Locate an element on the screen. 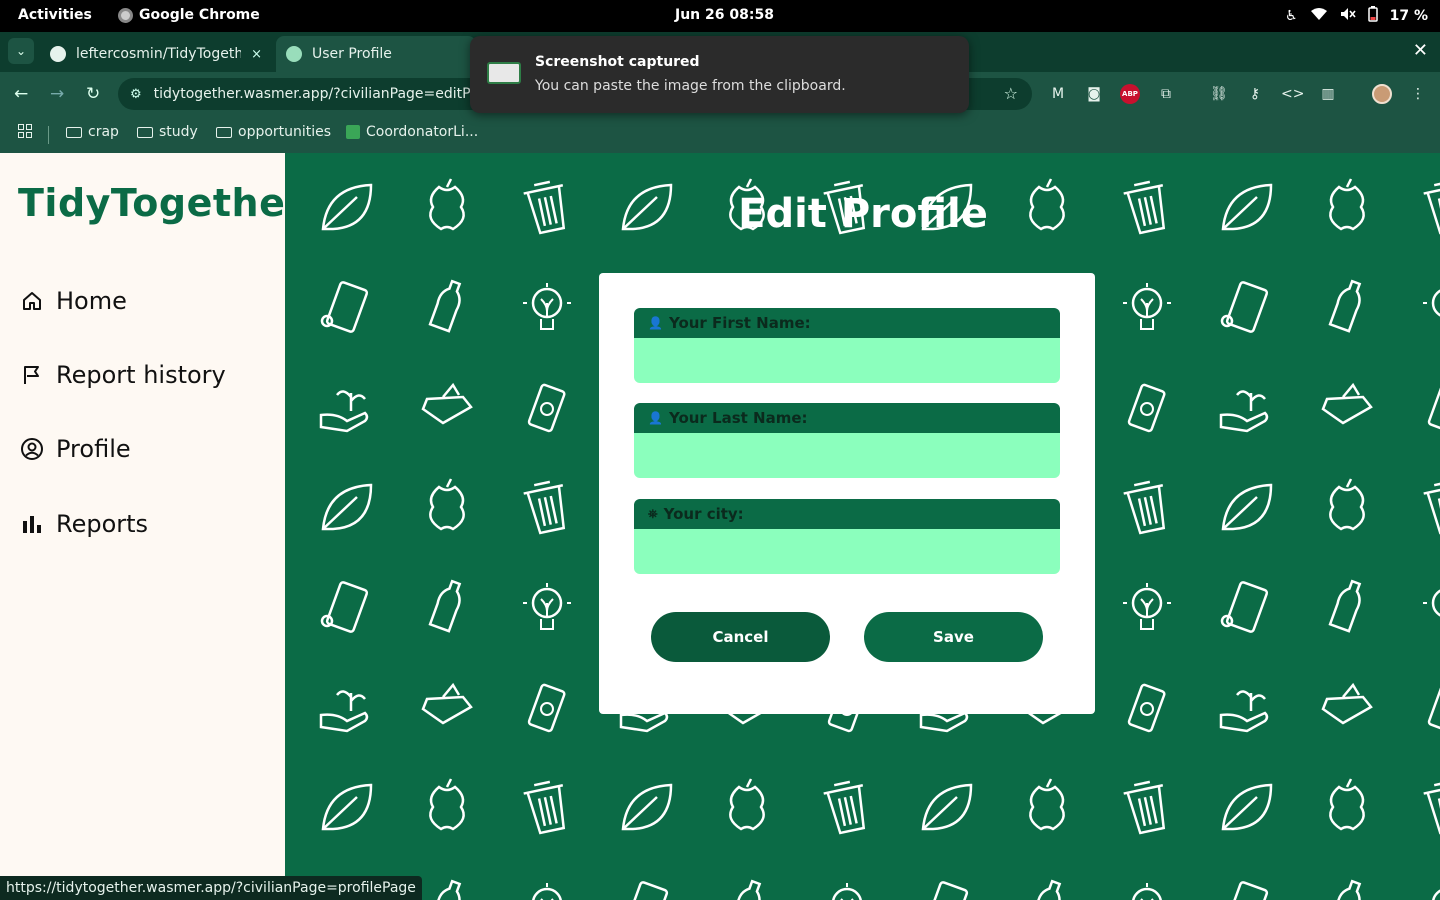  bookmark-label: opportunities is located at coordinates (285, 132).